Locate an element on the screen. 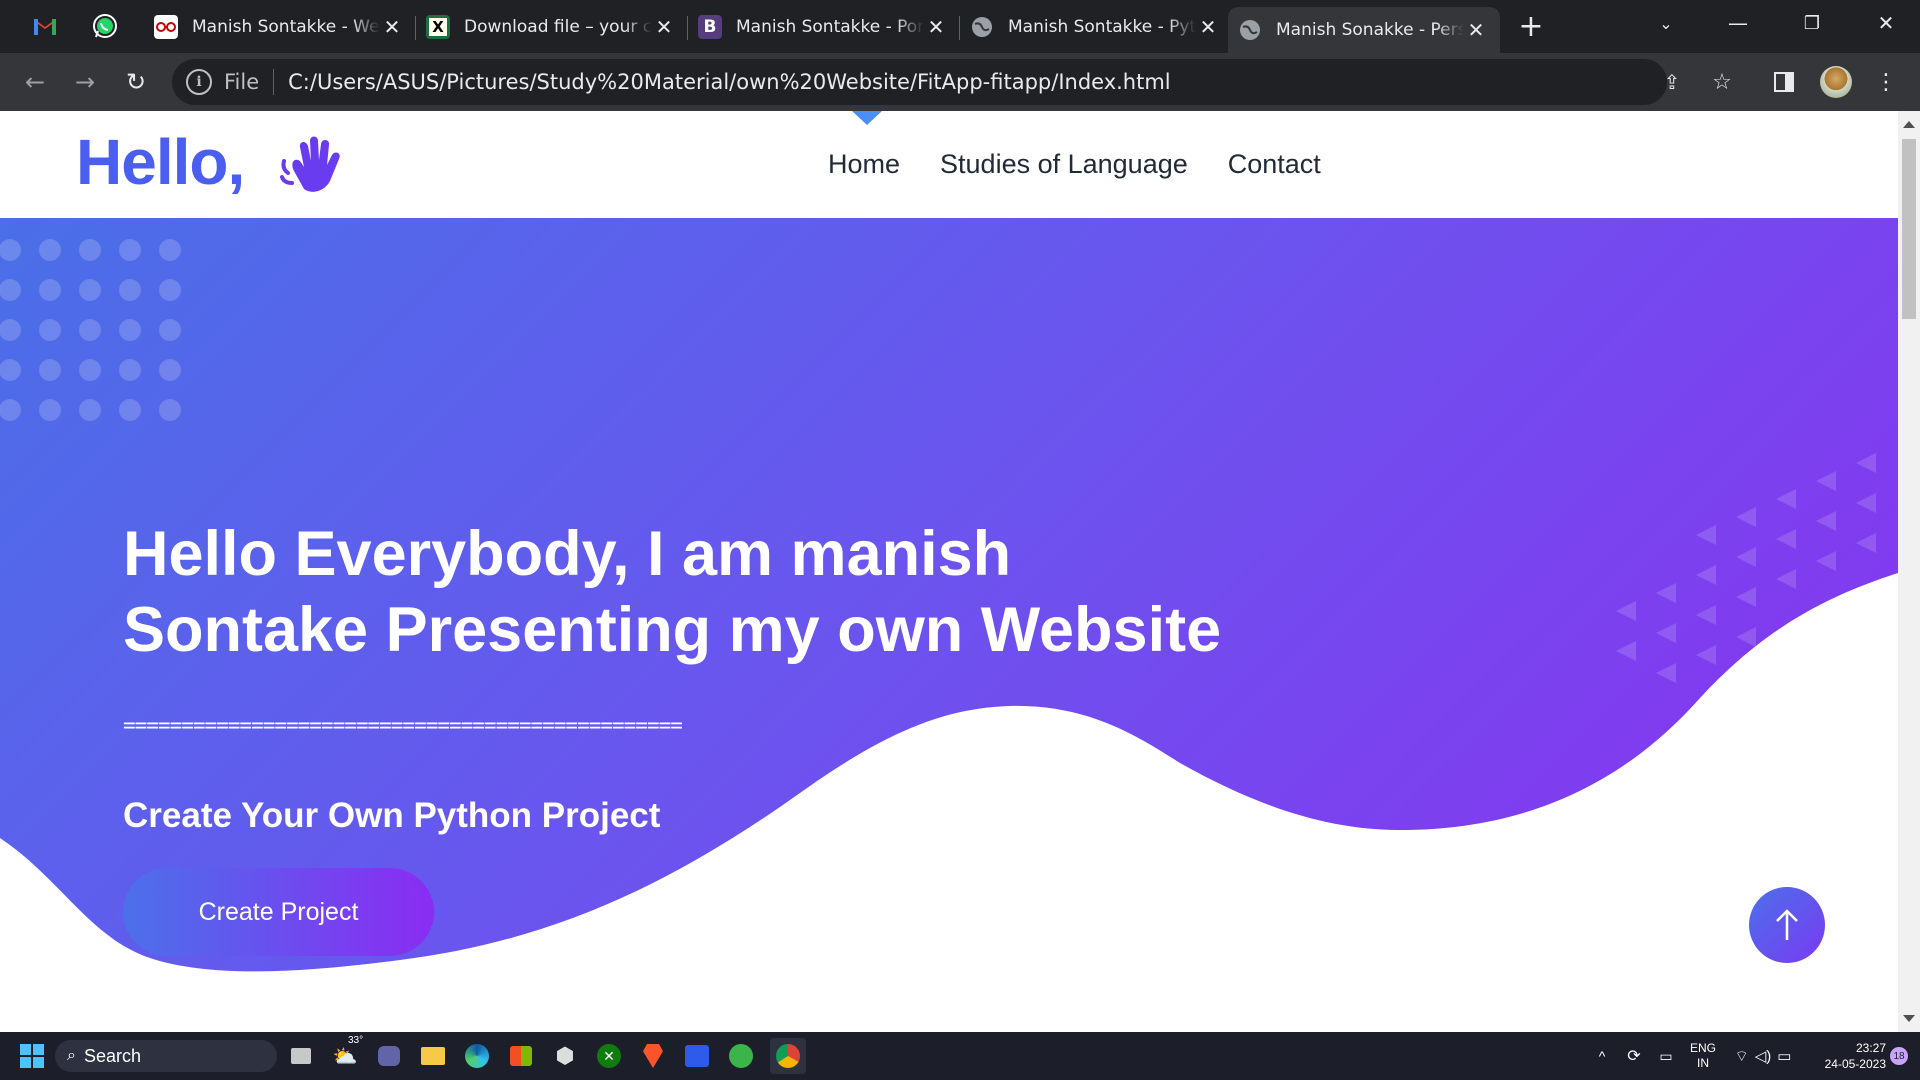  reload-button: ↻ is located at coordinates (136, 82).